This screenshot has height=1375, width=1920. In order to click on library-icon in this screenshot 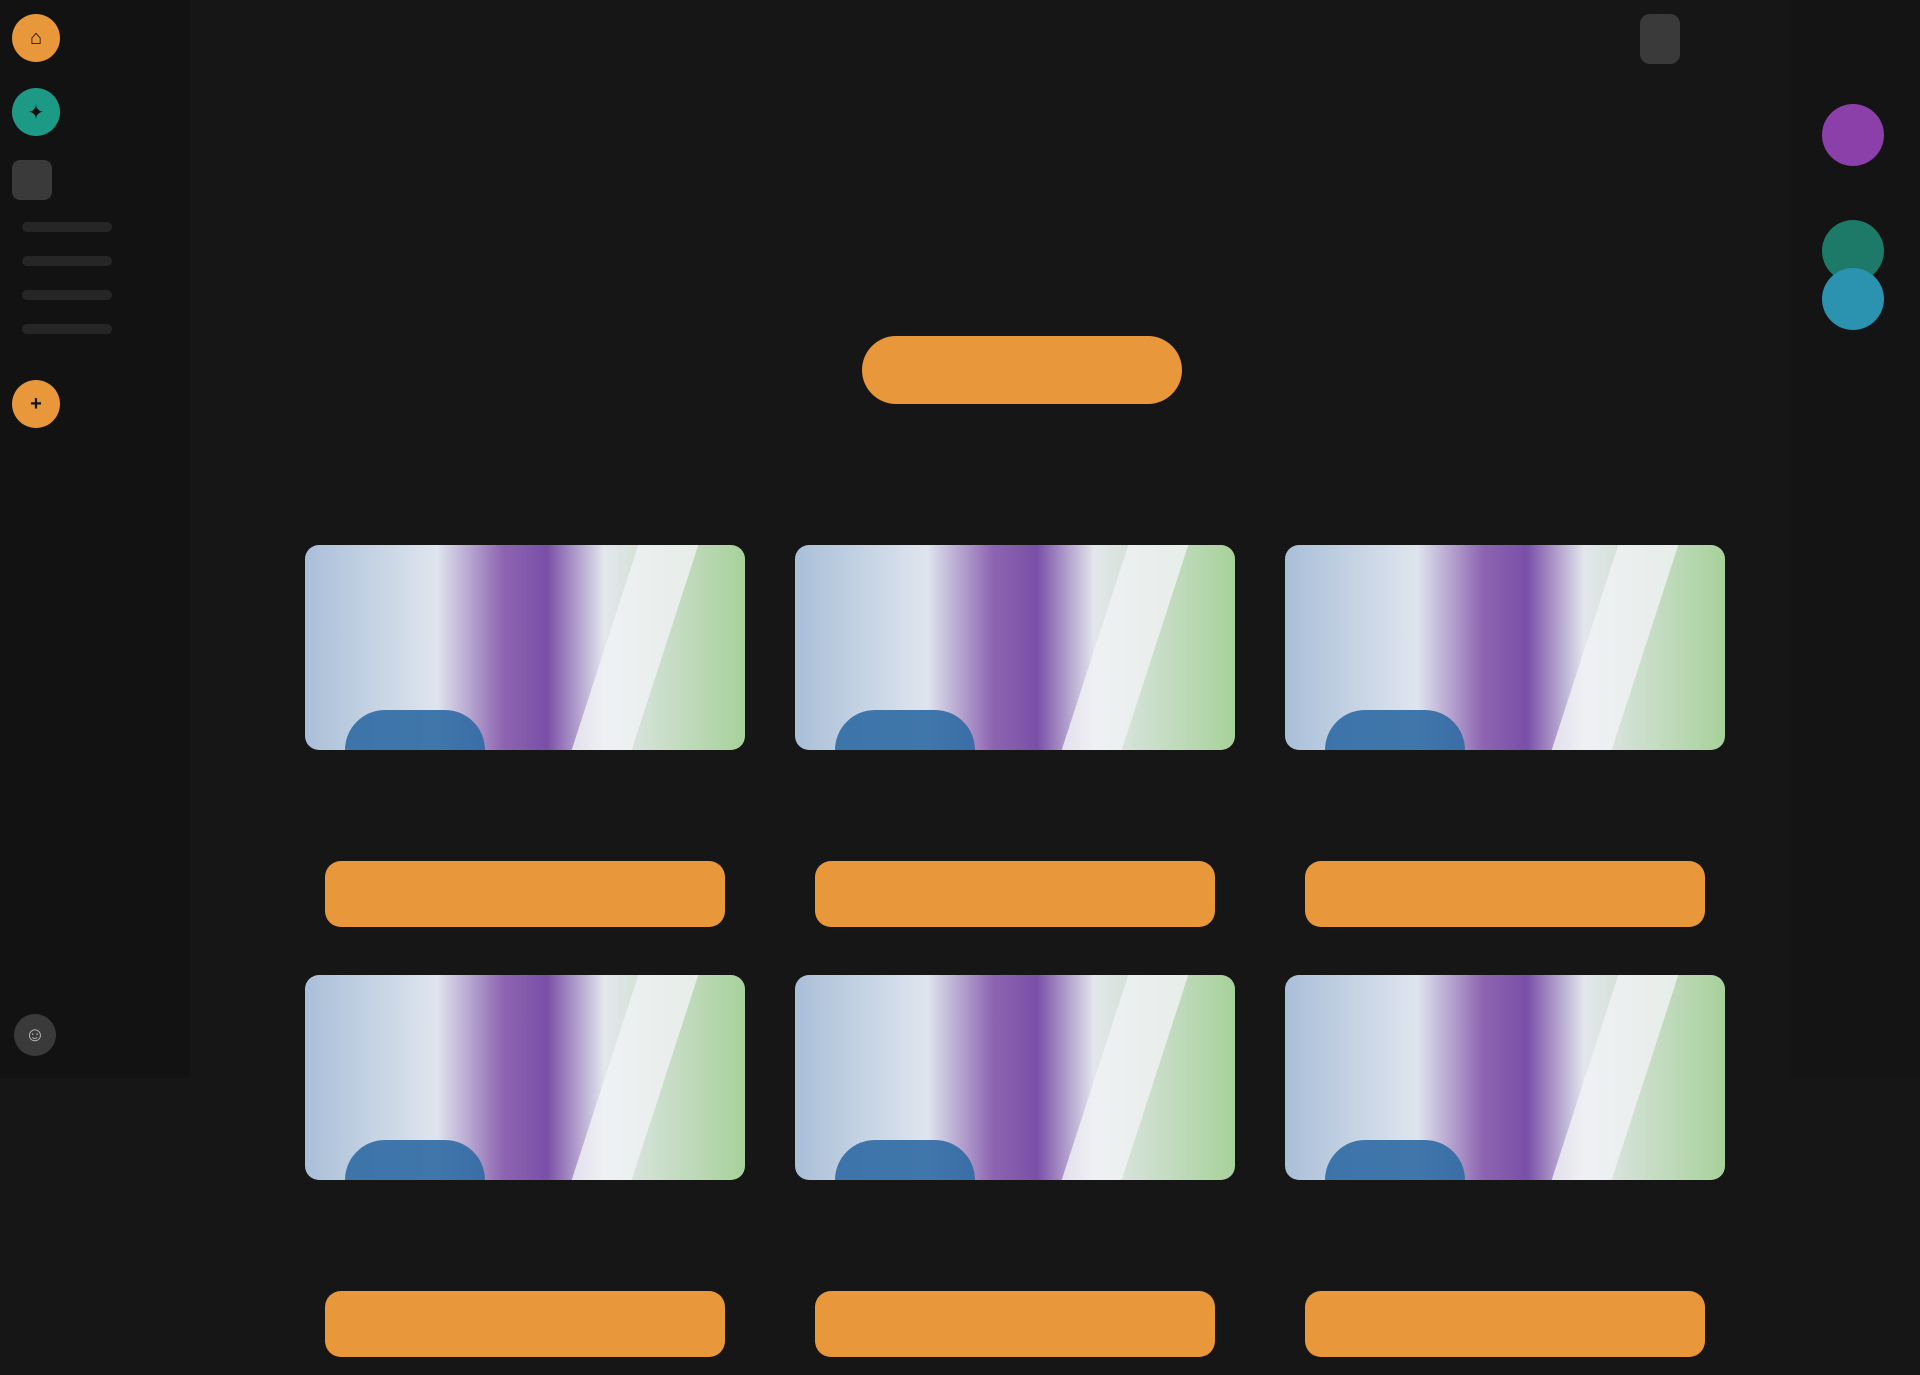, I will do `click(32, 180)`.